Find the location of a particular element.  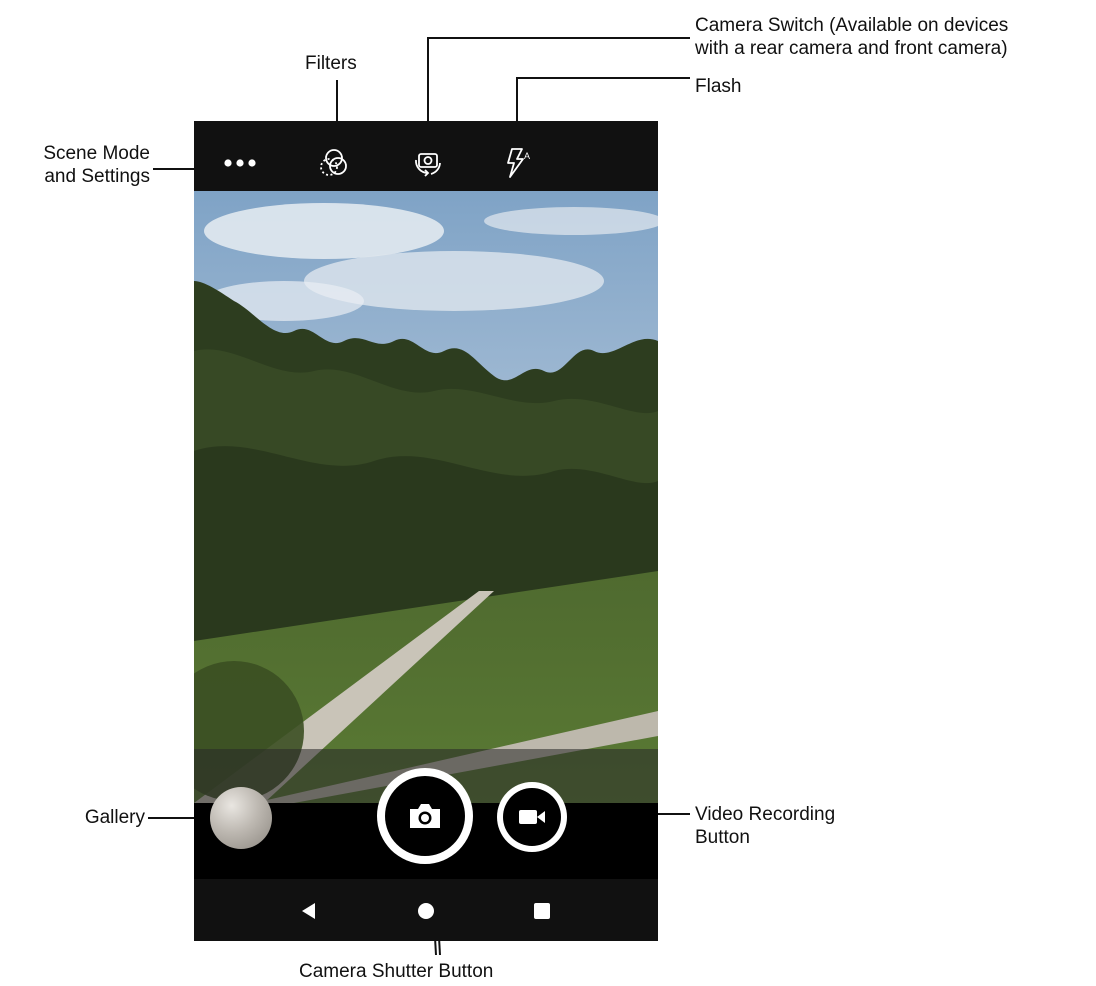

more-options-icon is located at coordinates (240, 163).